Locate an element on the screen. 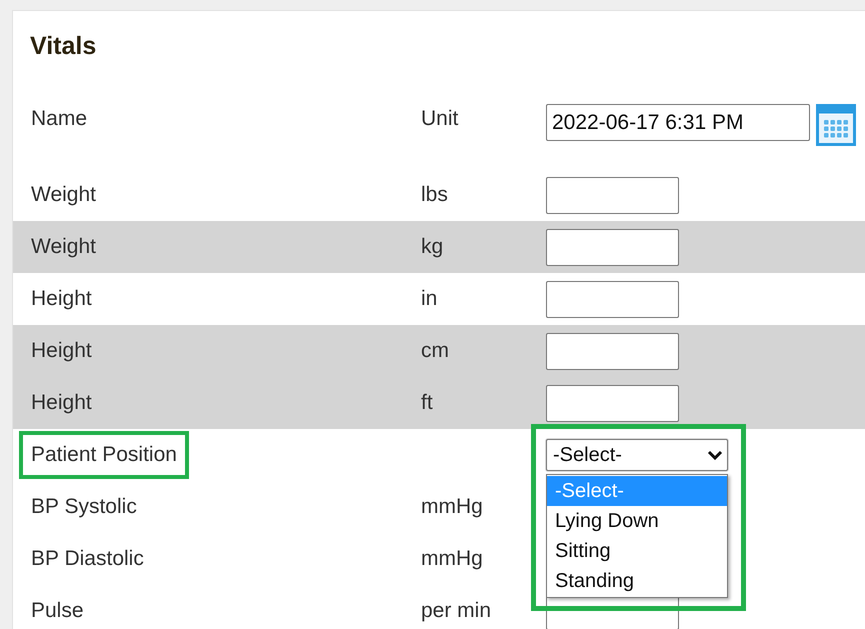 The width and height of the screenshot is (865, 629). section-title: Vitals is located at coordinates (64, 46).